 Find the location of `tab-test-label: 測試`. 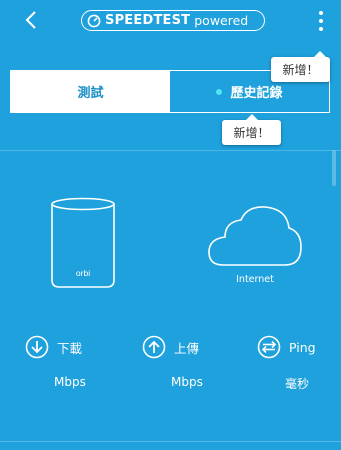

tab-test-label: 測試 is located at coordinates (90, 93).